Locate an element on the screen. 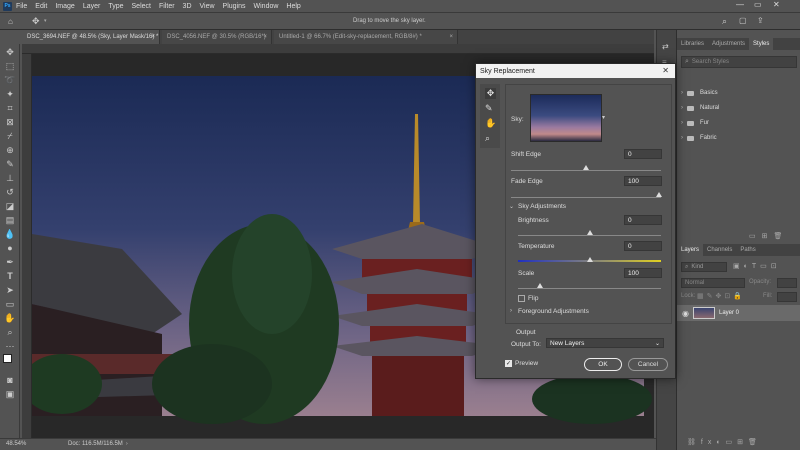 The image size is (800, 450). crop-tool-icon: ⌗ is located at coordinates (10, 108).